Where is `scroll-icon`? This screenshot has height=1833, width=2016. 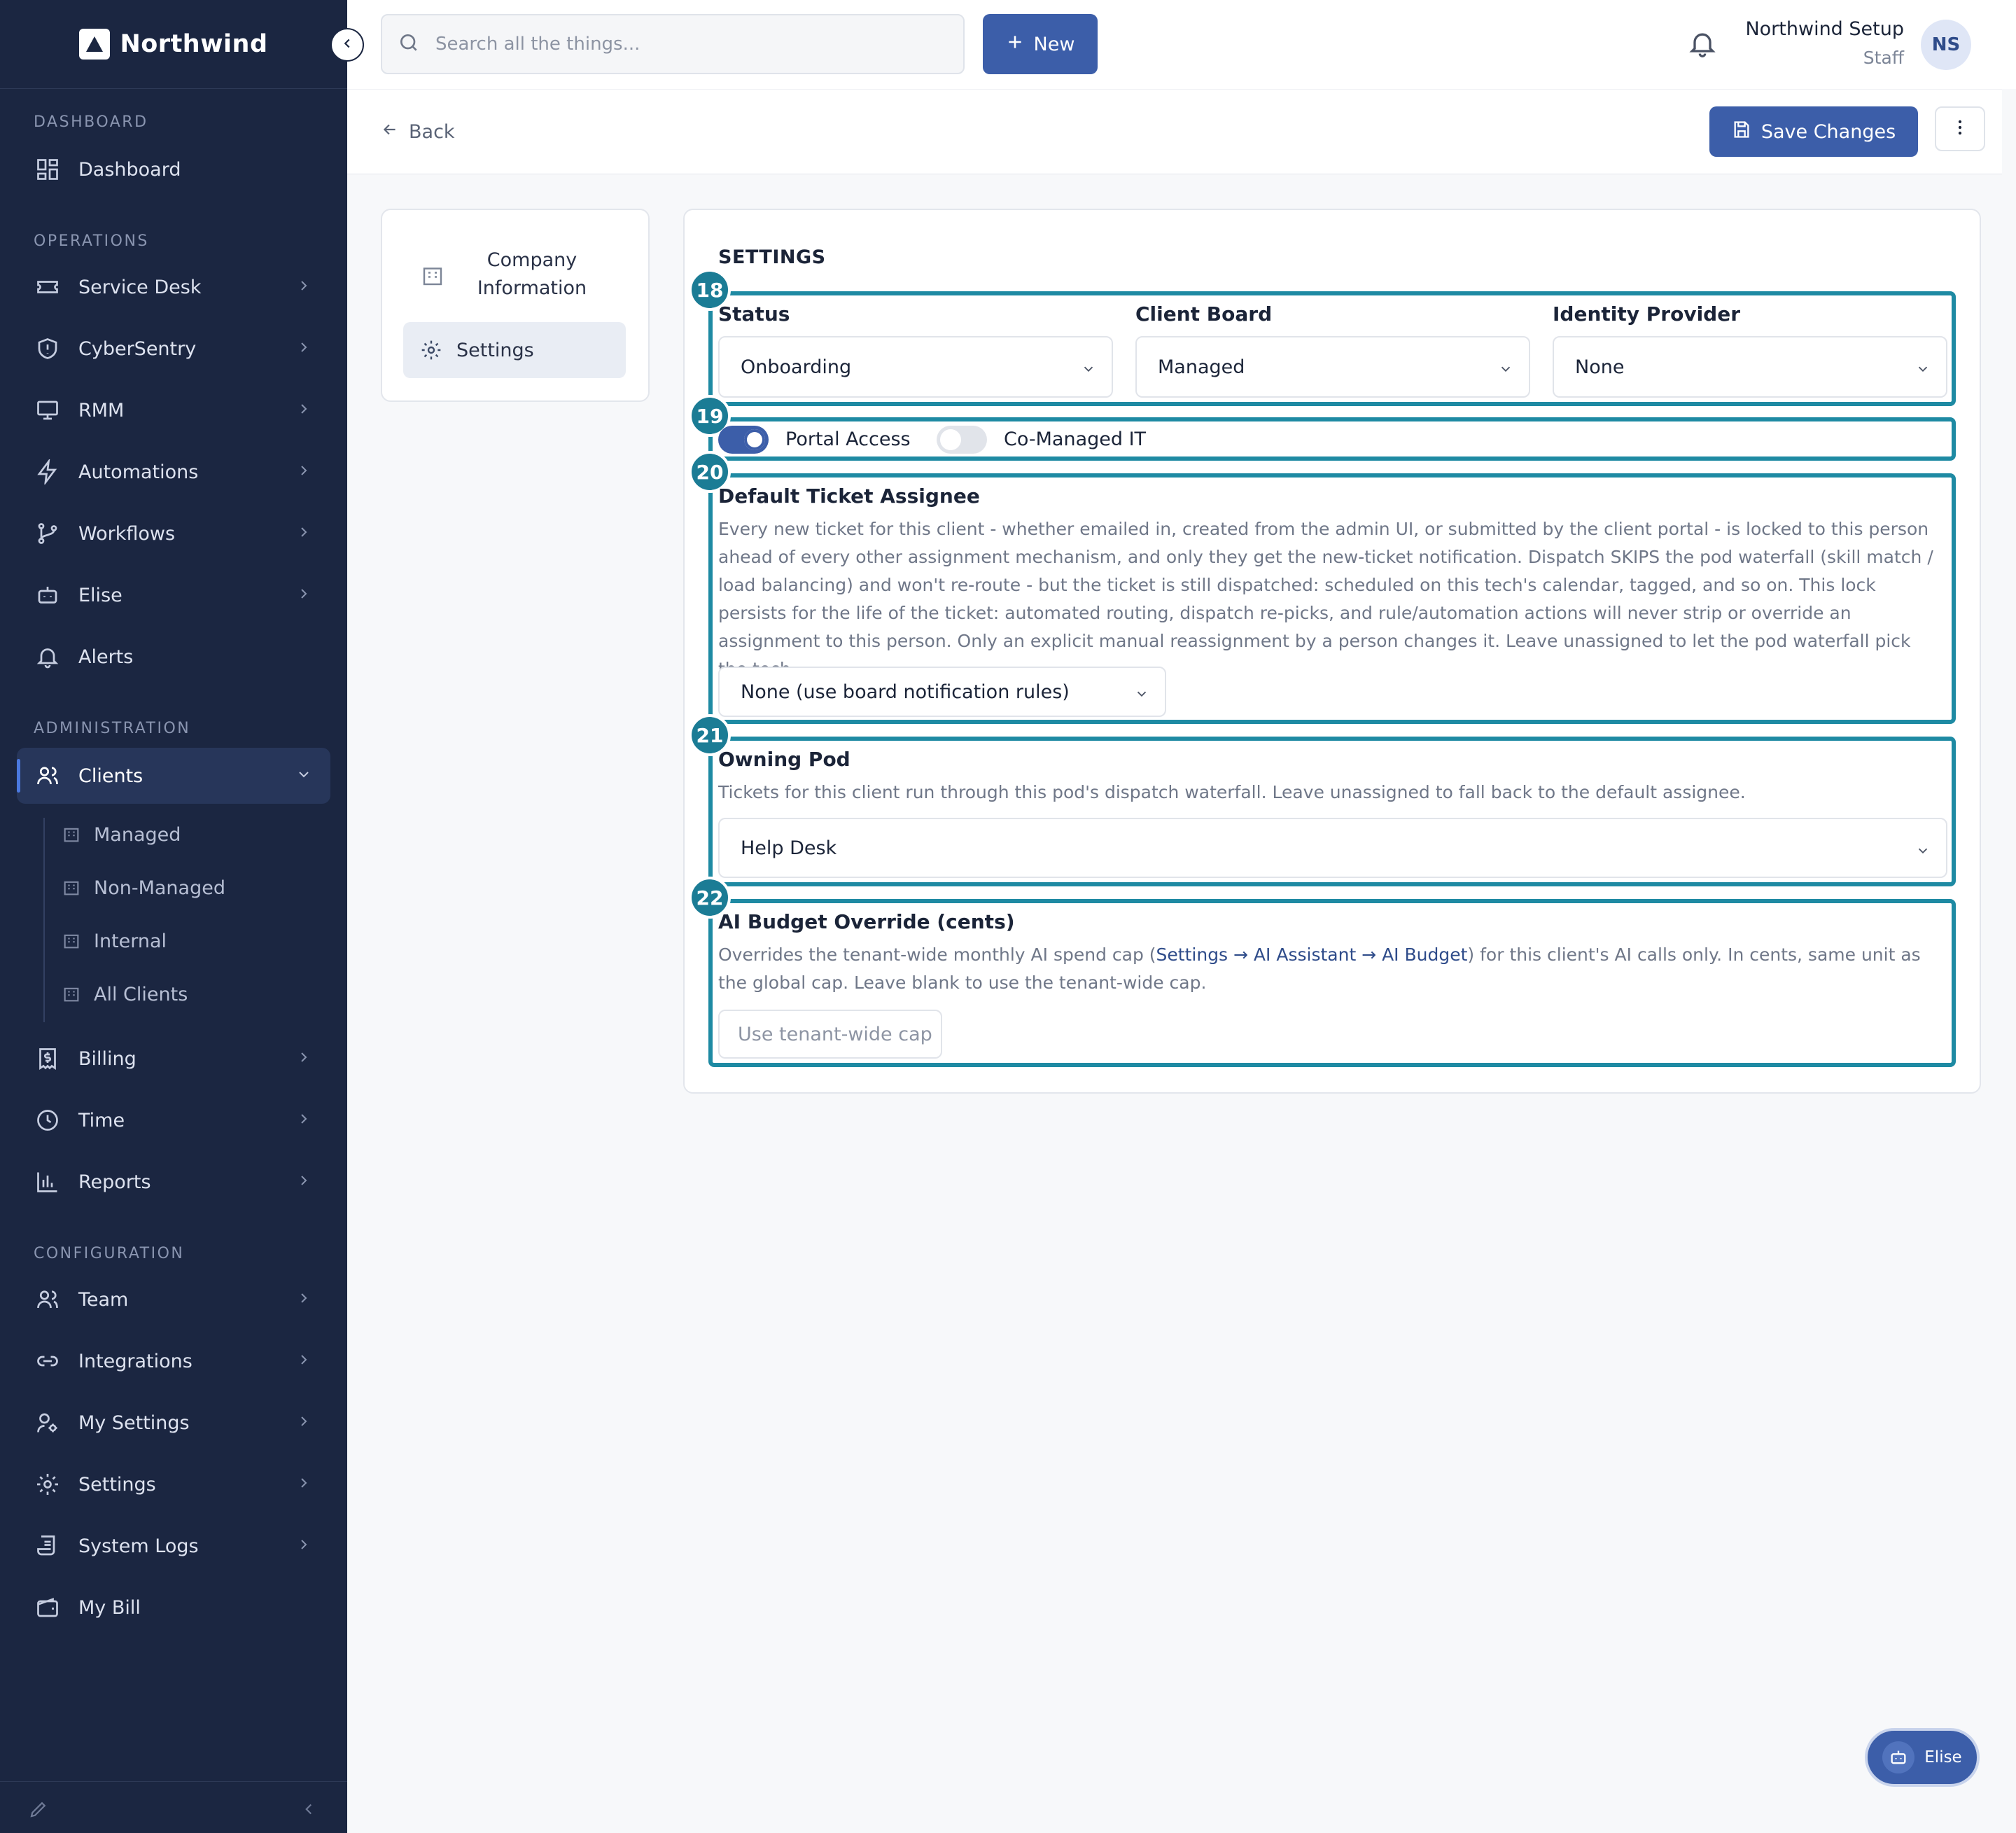
scroll-icon is located at coordinates (48, 1546).